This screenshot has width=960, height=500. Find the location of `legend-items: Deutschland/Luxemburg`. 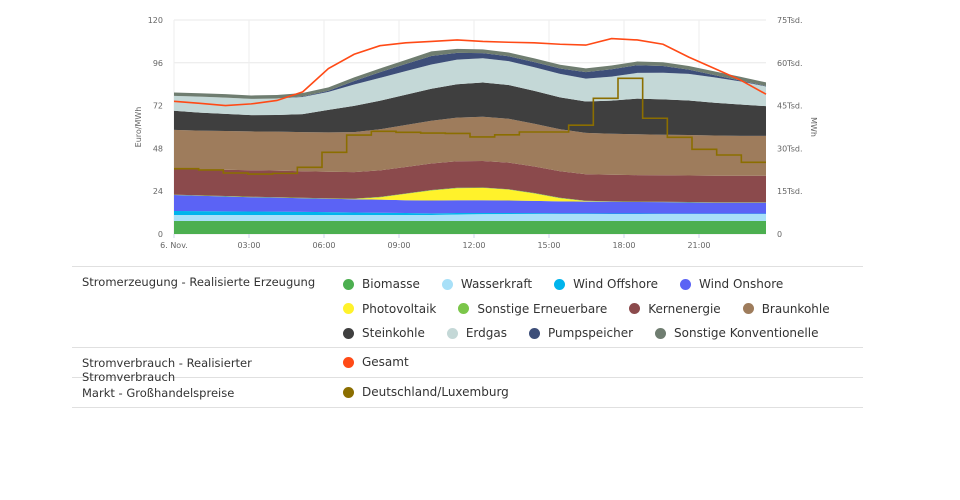

legend-items: Deutschland/Luxemburg is located at coordinates (596, 392).